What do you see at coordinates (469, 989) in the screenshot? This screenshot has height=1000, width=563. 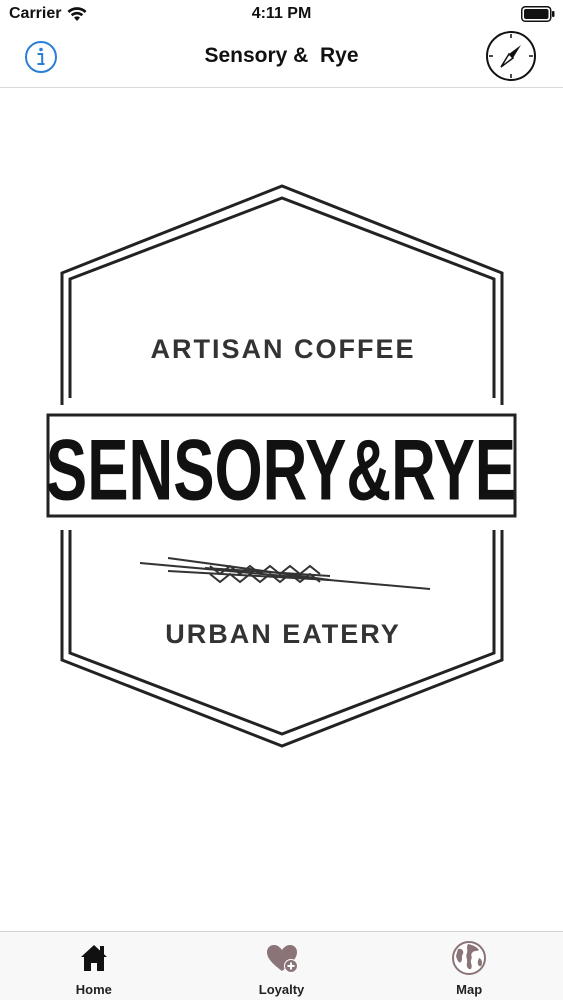 I see `tab-map-label: Map` at bounding box center [469, 989].